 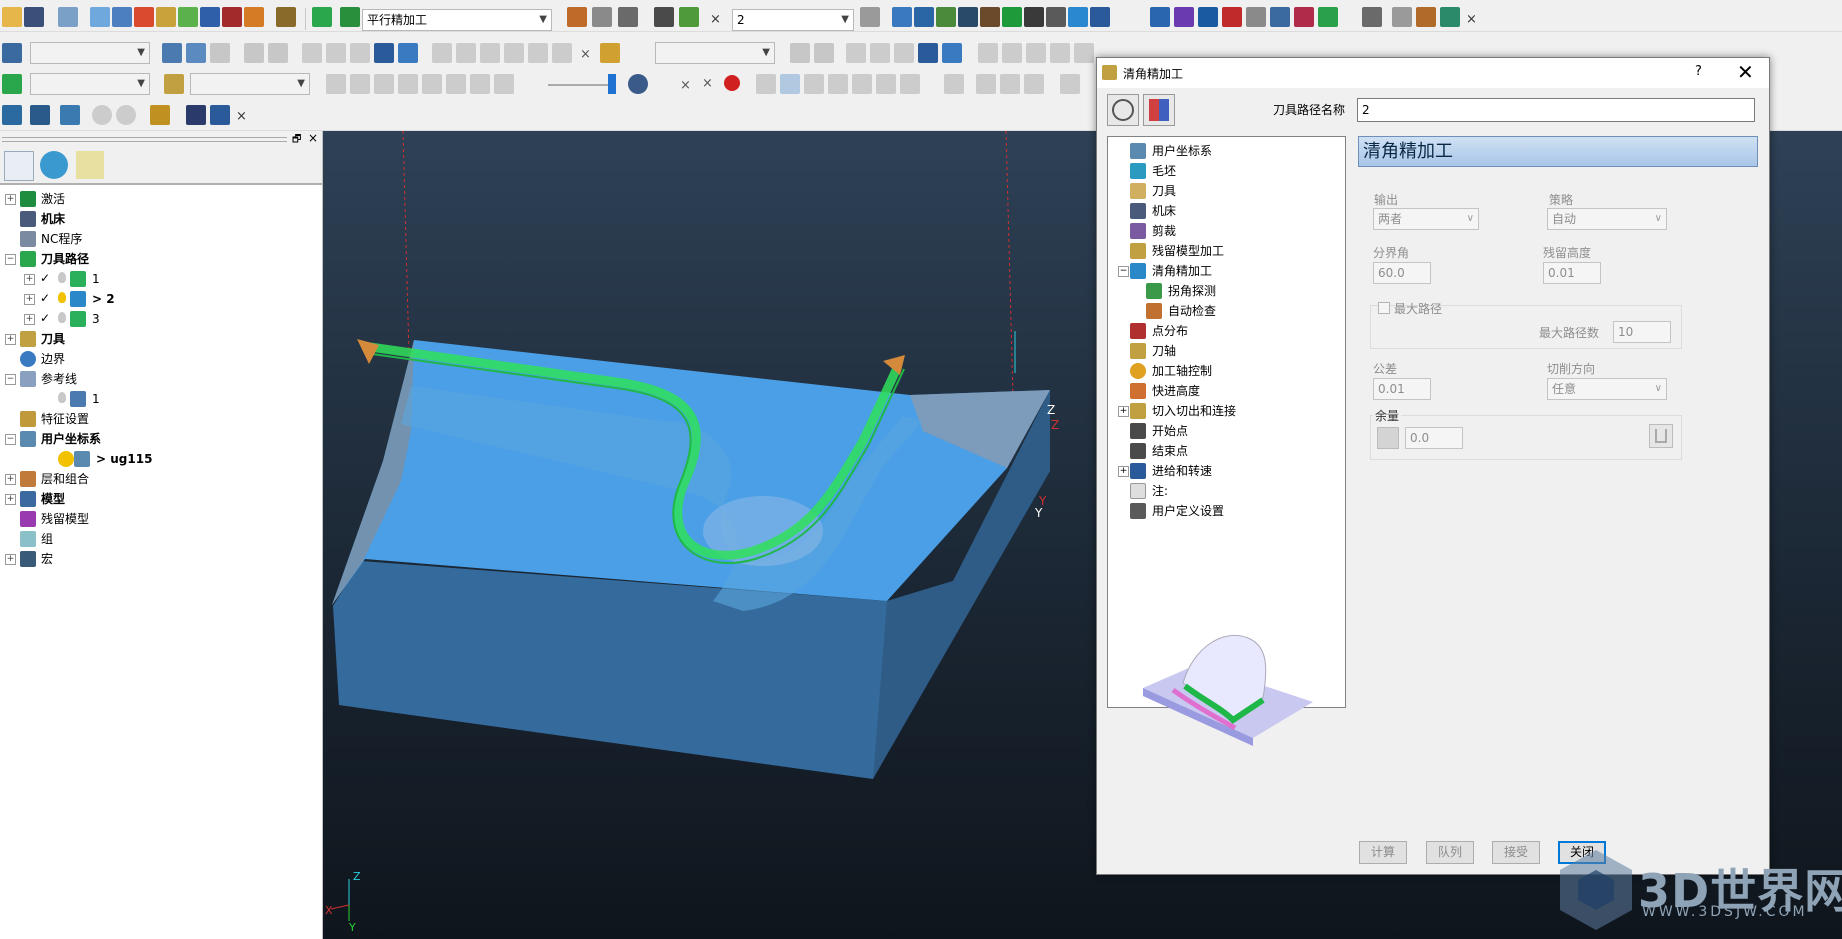 What do you see at coordinates (100, 17) in the screenshot?
I see `block-icon` at bounding box center [100, 17].